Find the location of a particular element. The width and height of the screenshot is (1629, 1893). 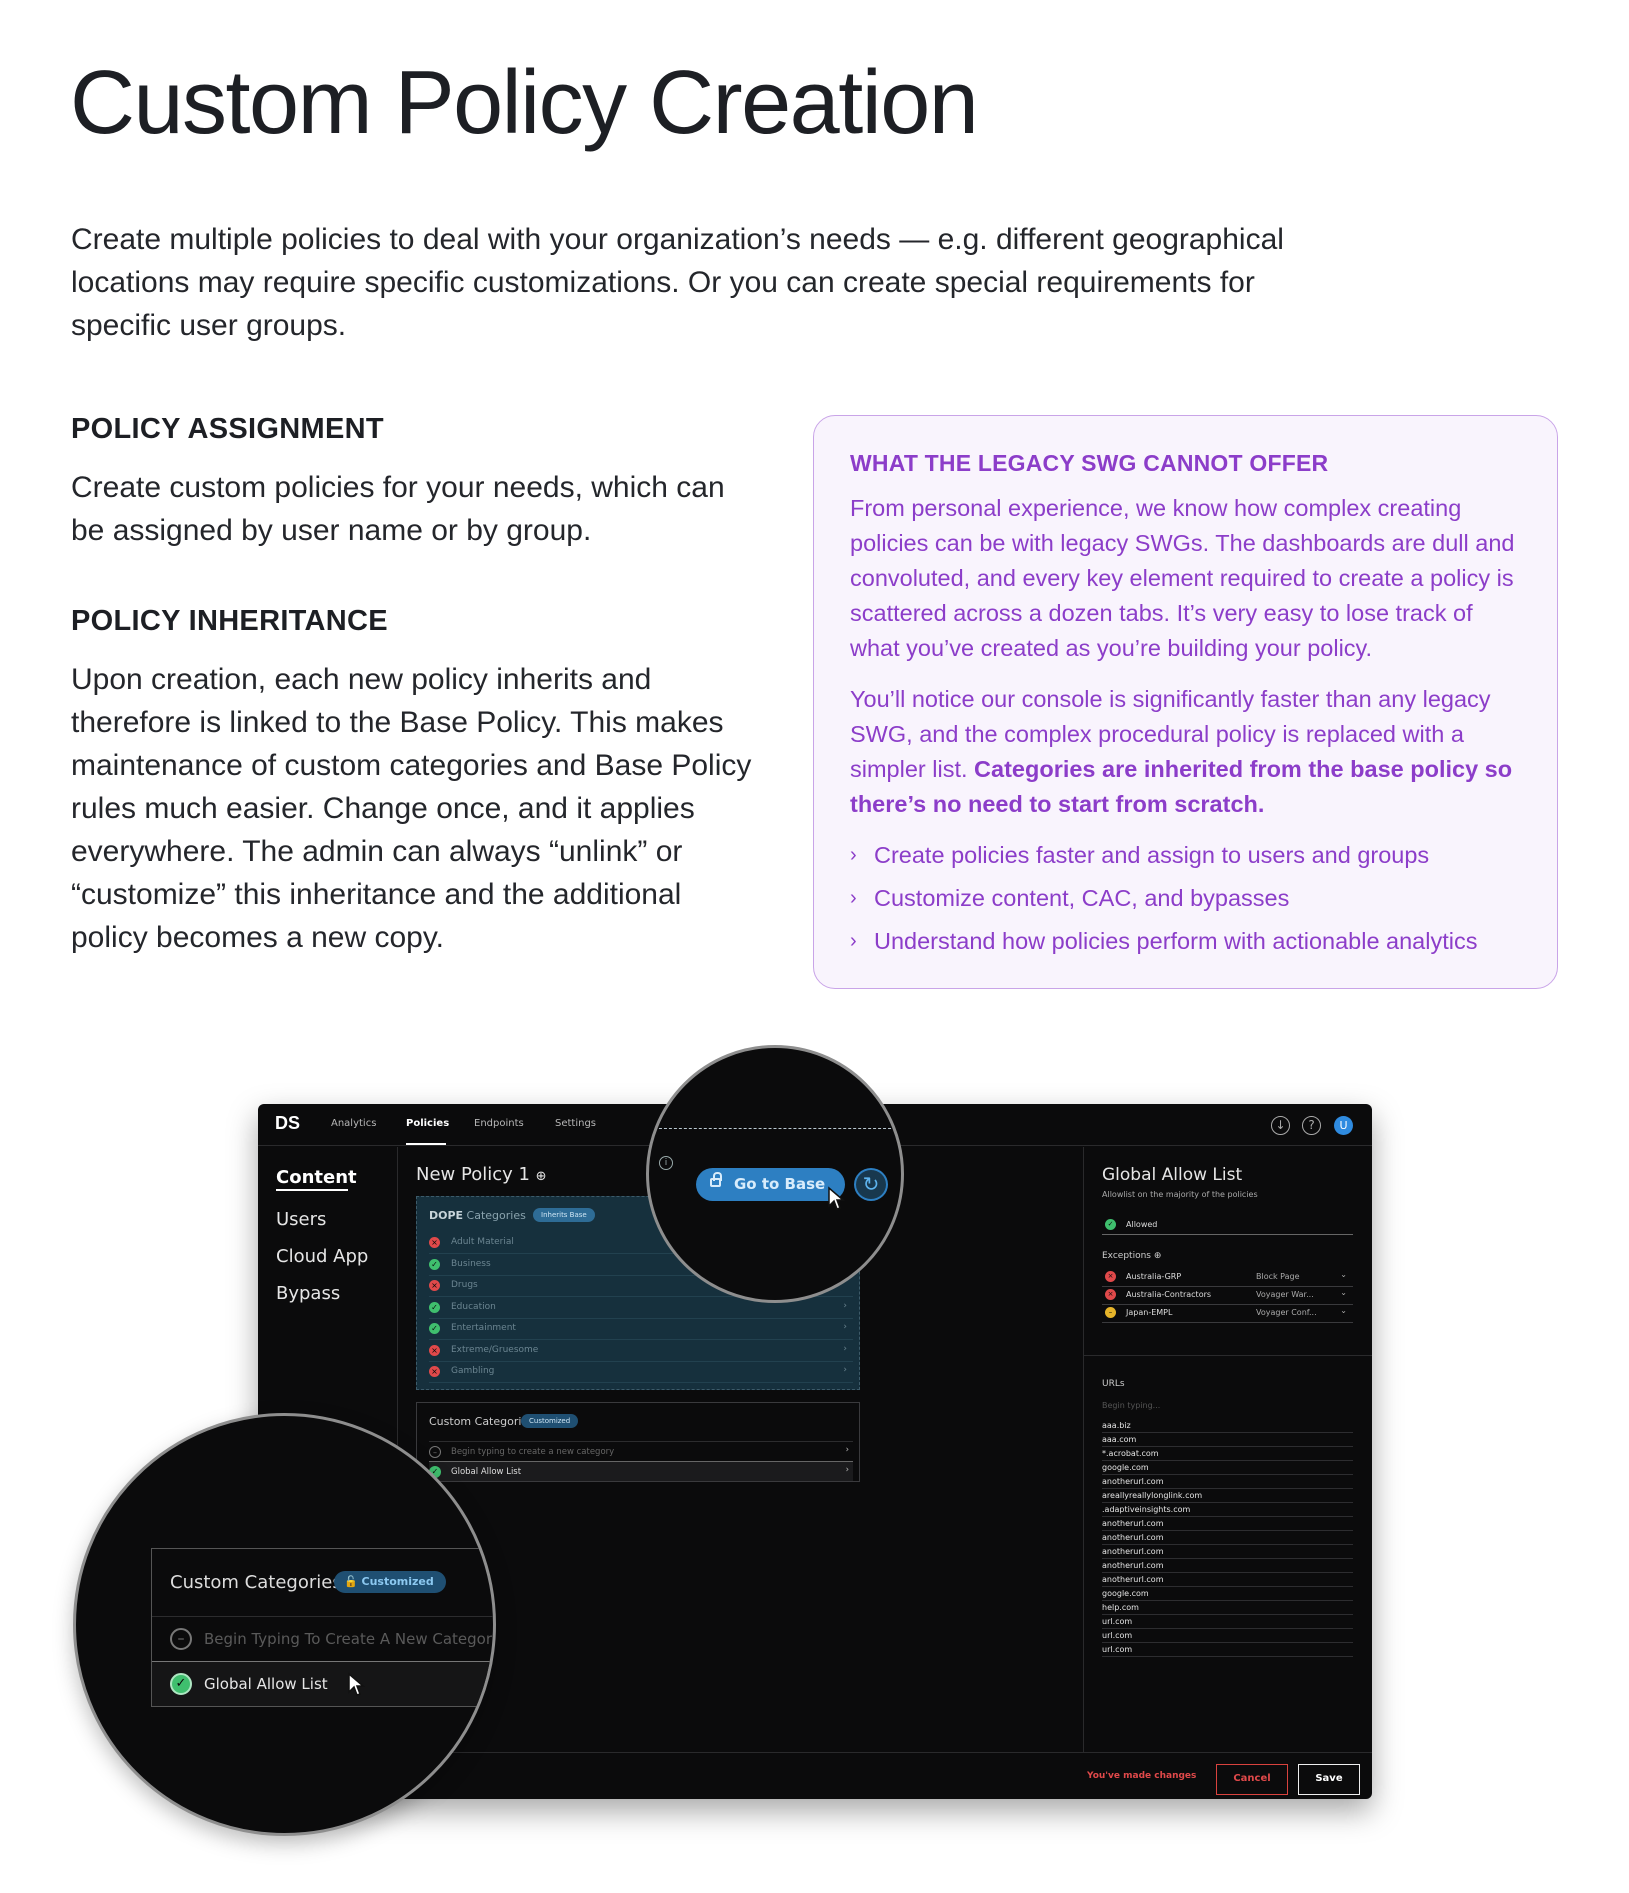

url-item: aaa.biz is located at coordinates (1227, 1426).